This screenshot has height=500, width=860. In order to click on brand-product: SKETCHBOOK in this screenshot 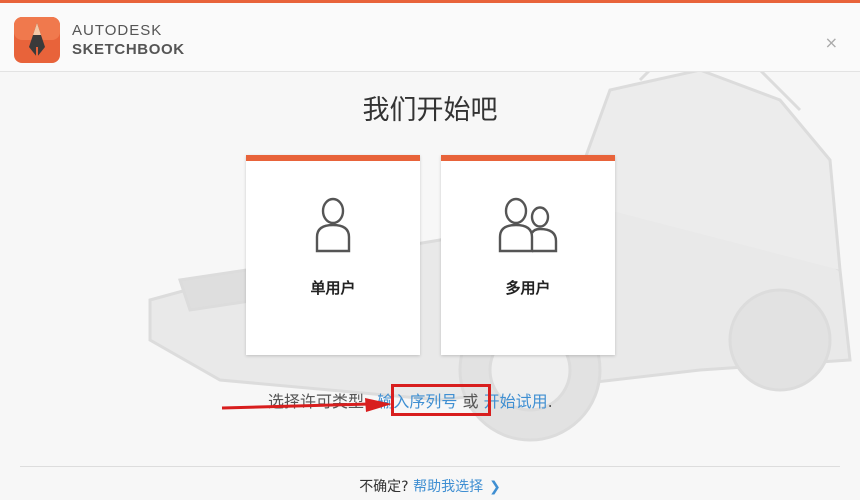, I will do `click(128, 49)`.